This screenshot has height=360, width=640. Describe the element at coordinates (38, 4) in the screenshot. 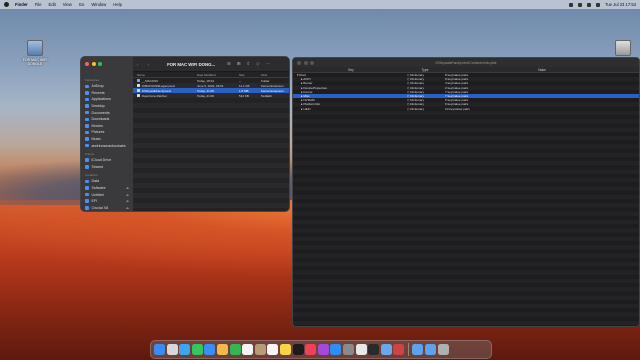

I see `menu-file: File` at that location.